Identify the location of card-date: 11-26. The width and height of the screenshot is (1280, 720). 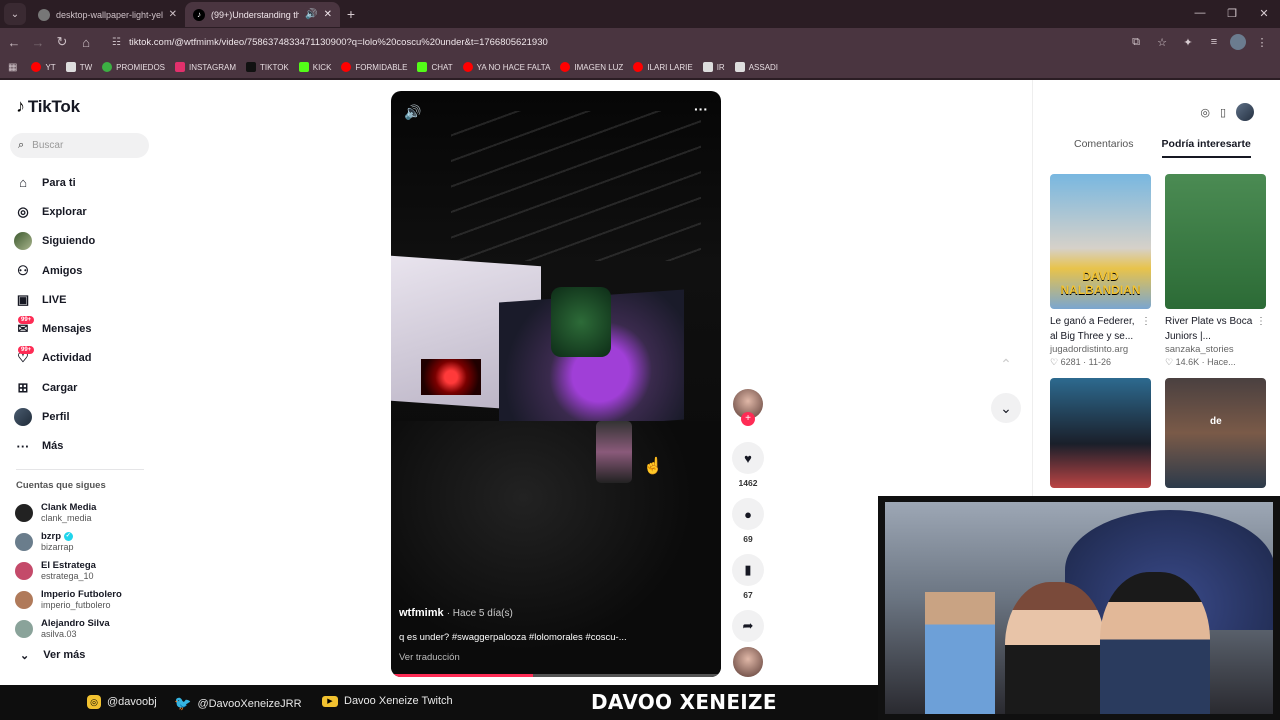
(1099, 362).